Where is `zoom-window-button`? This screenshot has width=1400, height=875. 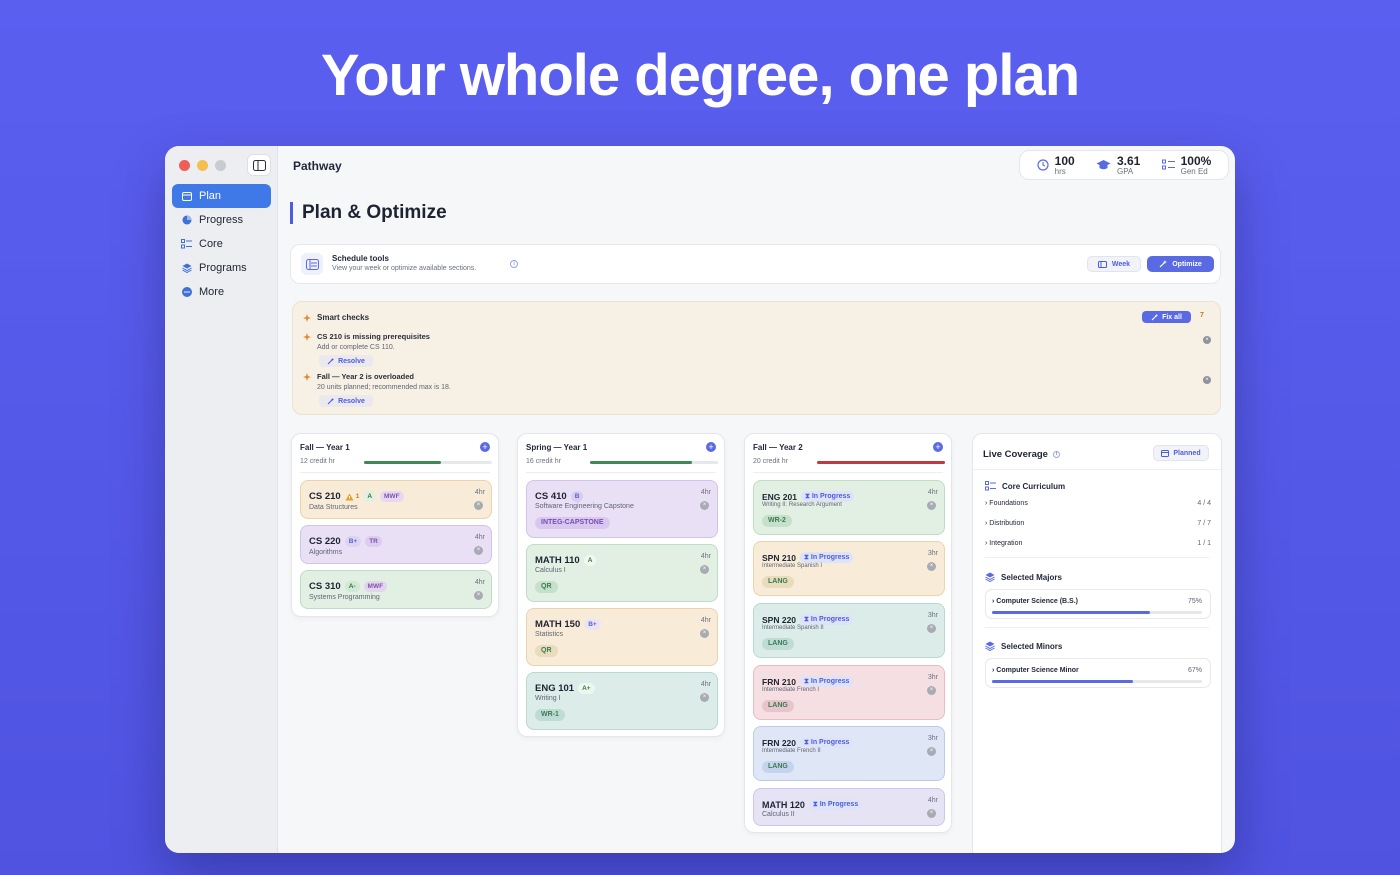 zoom-window-button is located at coordinates (220, 165).